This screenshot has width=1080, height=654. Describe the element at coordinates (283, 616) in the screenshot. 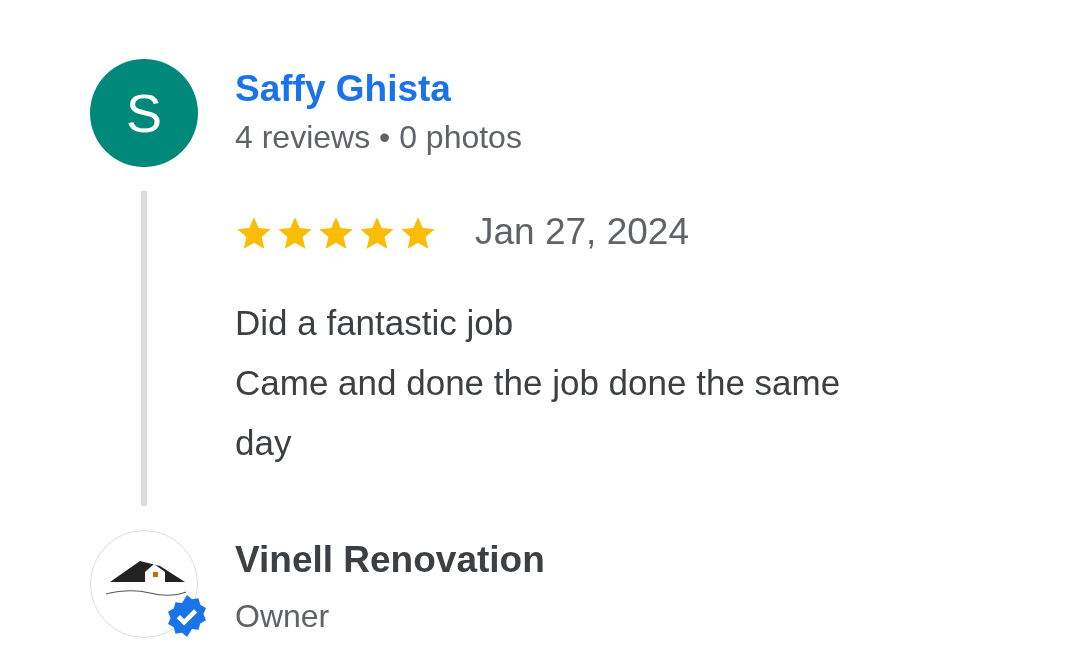

I see `owner-role: Owner` at that location.